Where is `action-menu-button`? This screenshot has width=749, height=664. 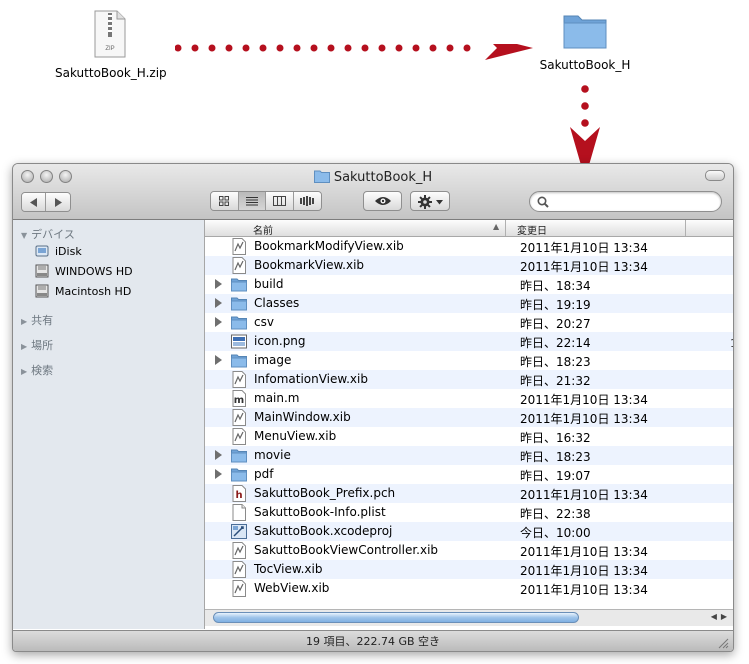
action-menu-button is located at coordinates (430, 201).